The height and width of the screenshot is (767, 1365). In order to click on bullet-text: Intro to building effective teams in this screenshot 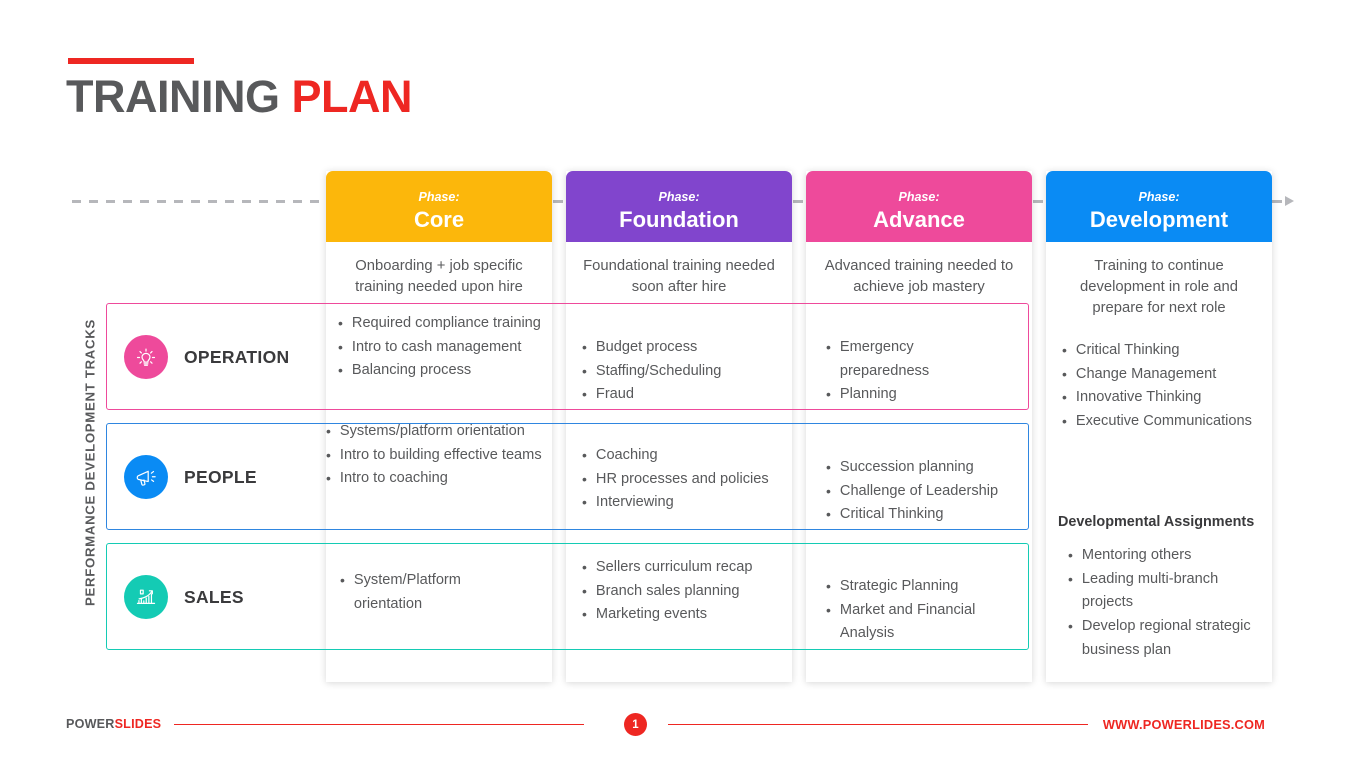, I will do `click(440, 454)`.